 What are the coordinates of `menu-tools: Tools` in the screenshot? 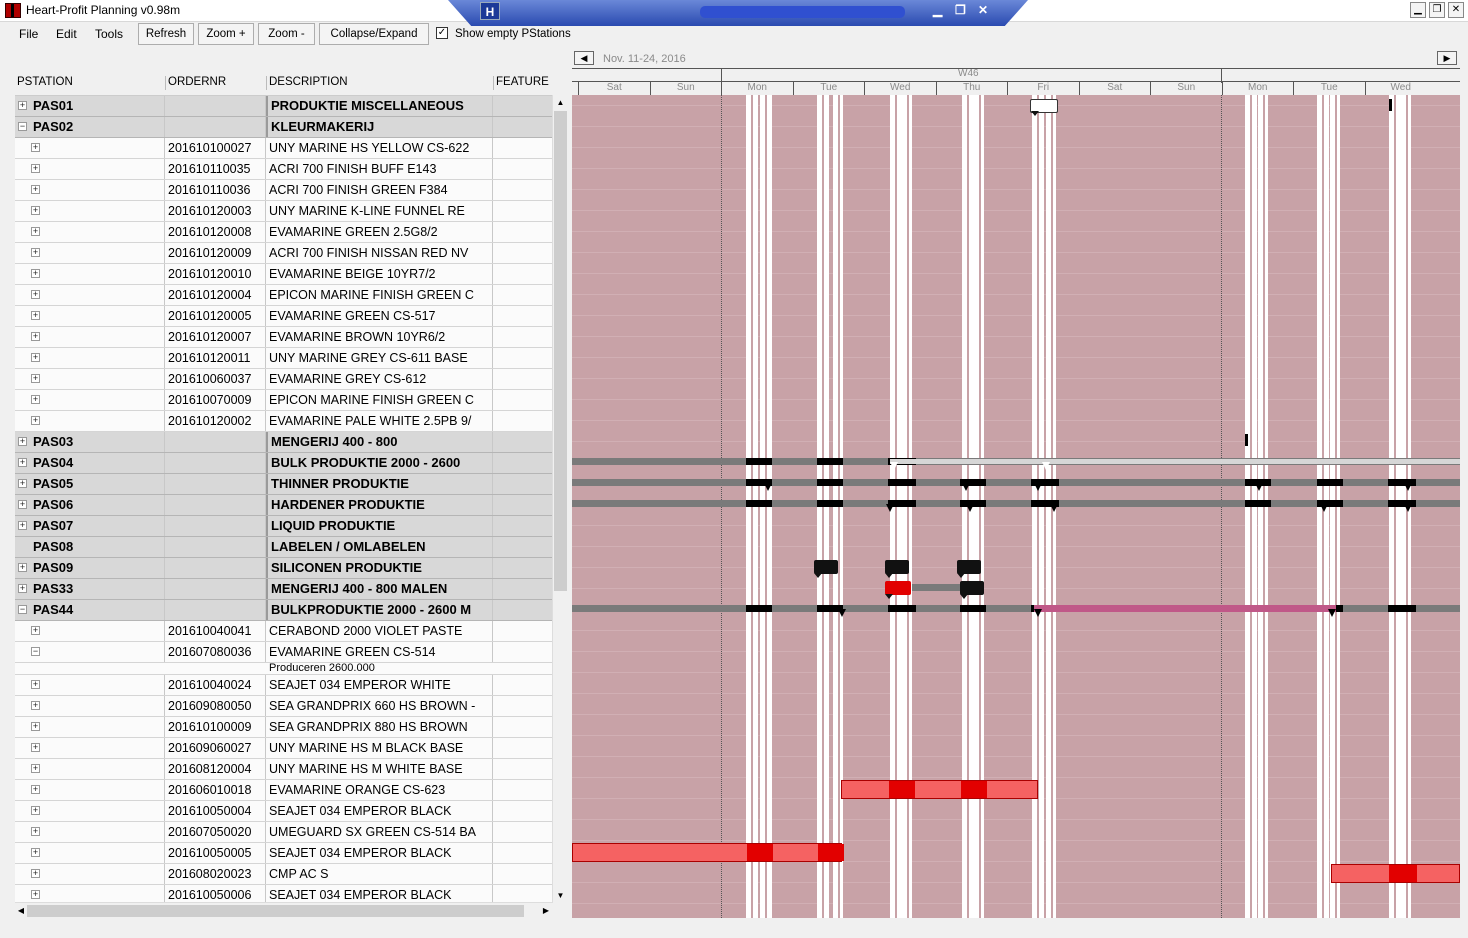 It's located at (109, 34).